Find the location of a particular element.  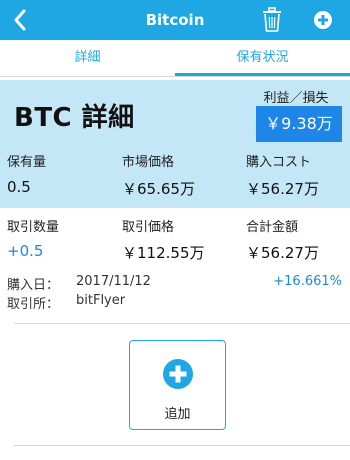

profit-loss-button: ￥9.38万 is located at coordinates (299, 124).